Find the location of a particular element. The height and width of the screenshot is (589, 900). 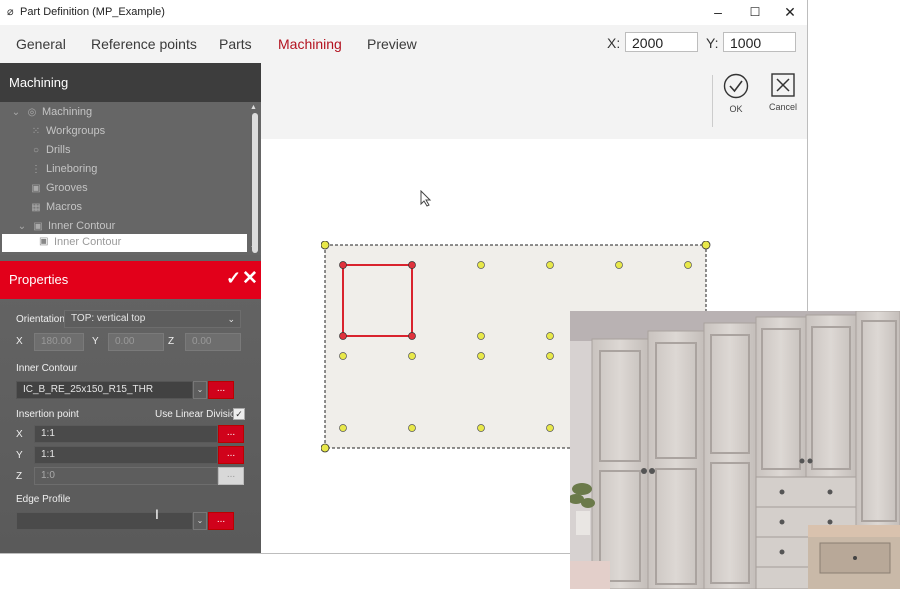

machining-panel-title: Machining is located at coordinates (39, 82).